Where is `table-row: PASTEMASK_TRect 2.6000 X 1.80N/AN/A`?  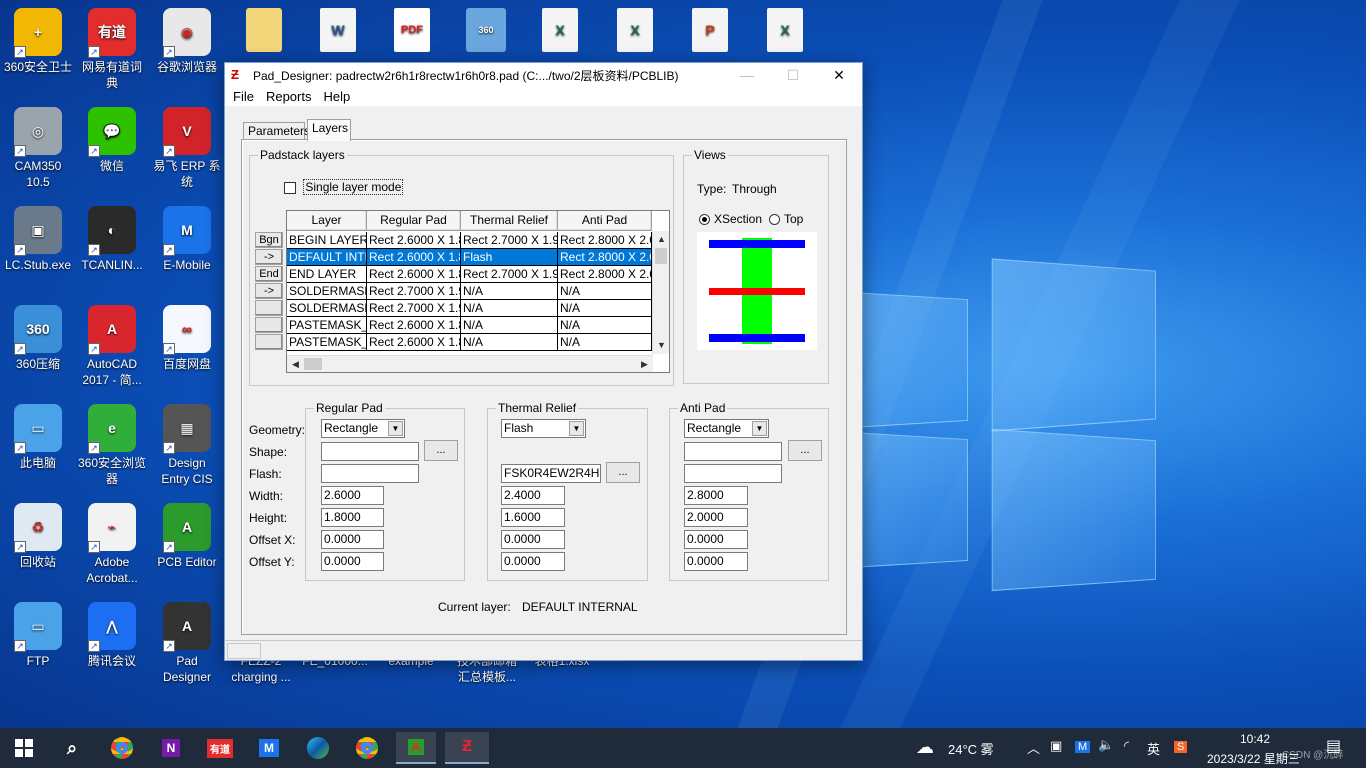
table-row: PASTEMASK_TRect 2.6000 X 1.80N/AN/A is located at coordinates (469, 325).